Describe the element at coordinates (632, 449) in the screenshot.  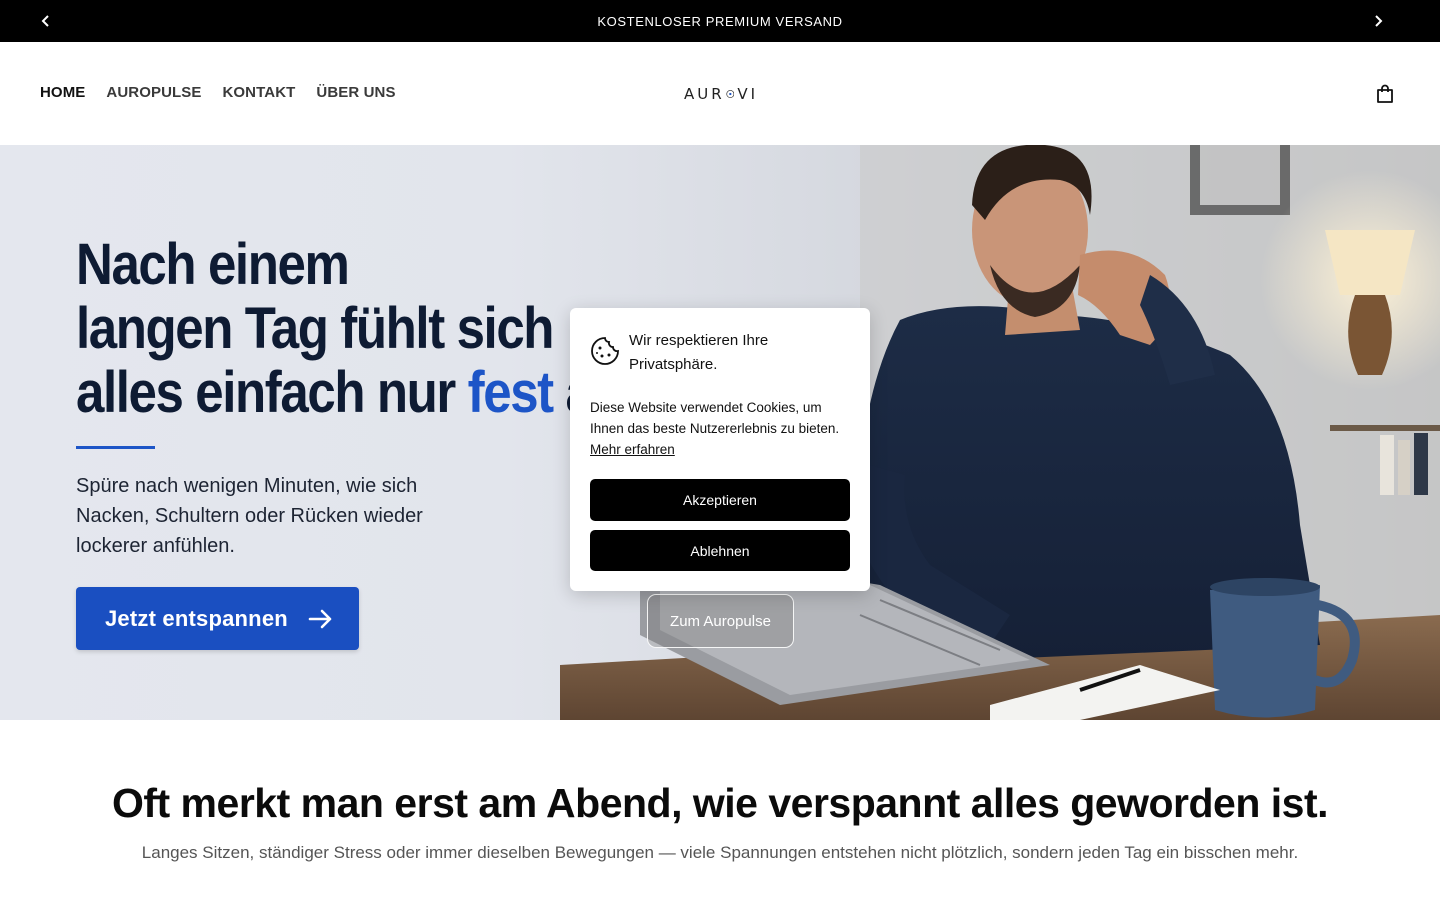
I see `cookie-learn-more-link: Mehr erfahren` at that location.